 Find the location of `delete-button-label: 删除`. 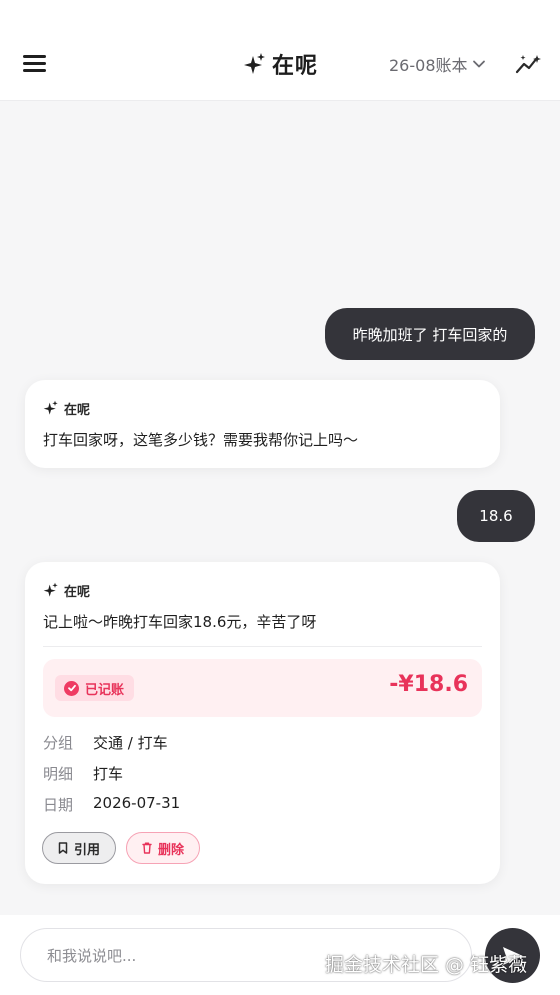

delete-button-label: 删除 is located at coordinates (170, 850).